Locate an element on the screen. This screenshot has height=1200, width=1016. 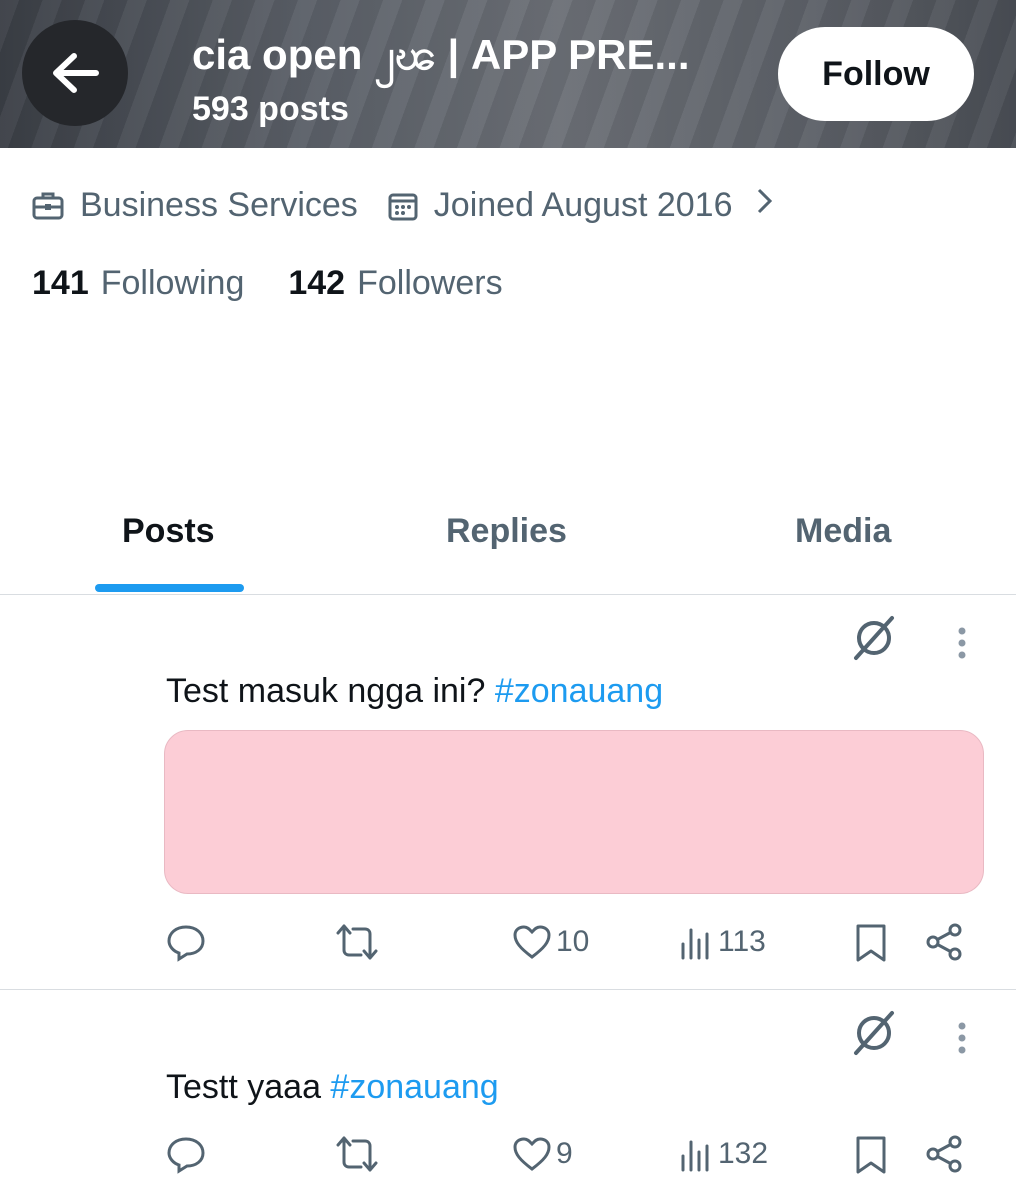
view-count: 132 is located at coordinates (743, 1153).